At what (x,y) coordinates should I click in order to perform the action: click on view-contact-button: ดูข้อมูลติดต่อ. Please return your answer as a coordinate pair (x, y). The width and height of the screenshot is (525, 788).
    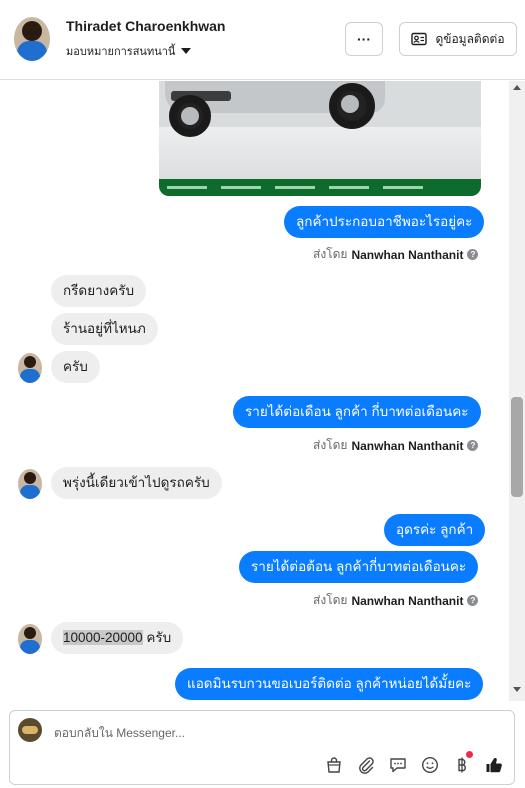
    Looking at the image, I should click on (458, 39).